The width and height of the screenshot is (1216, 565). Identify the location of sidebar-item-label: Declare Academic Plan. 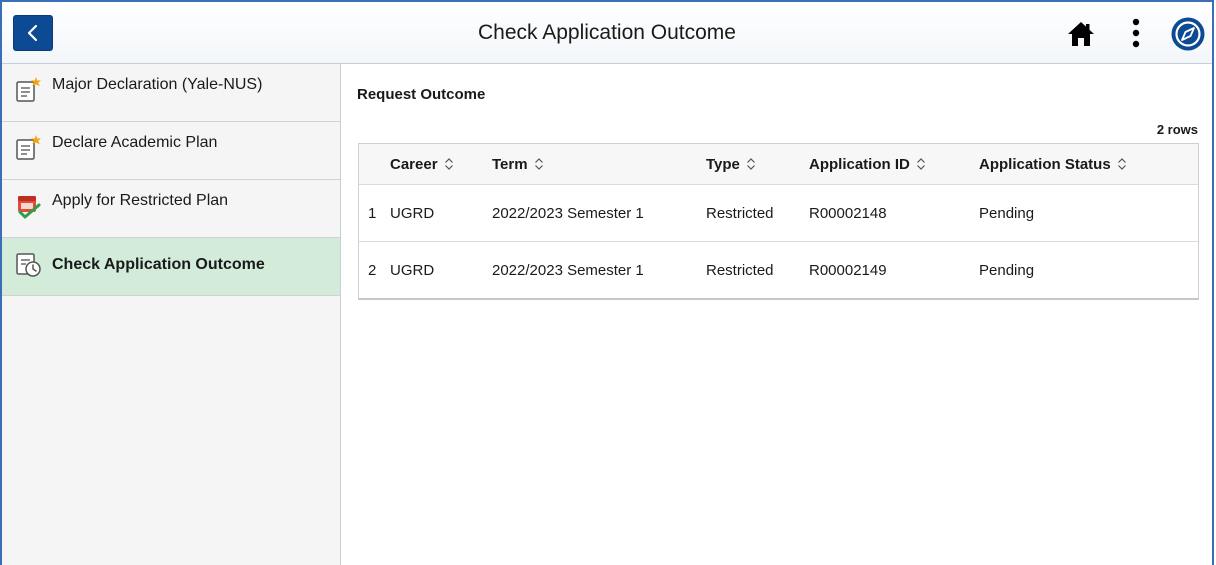
(135, 142).